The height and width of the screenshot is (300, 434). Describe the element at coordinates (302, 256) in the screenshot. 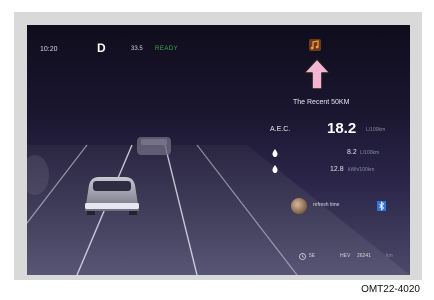

I see `clock-icon` at that location.